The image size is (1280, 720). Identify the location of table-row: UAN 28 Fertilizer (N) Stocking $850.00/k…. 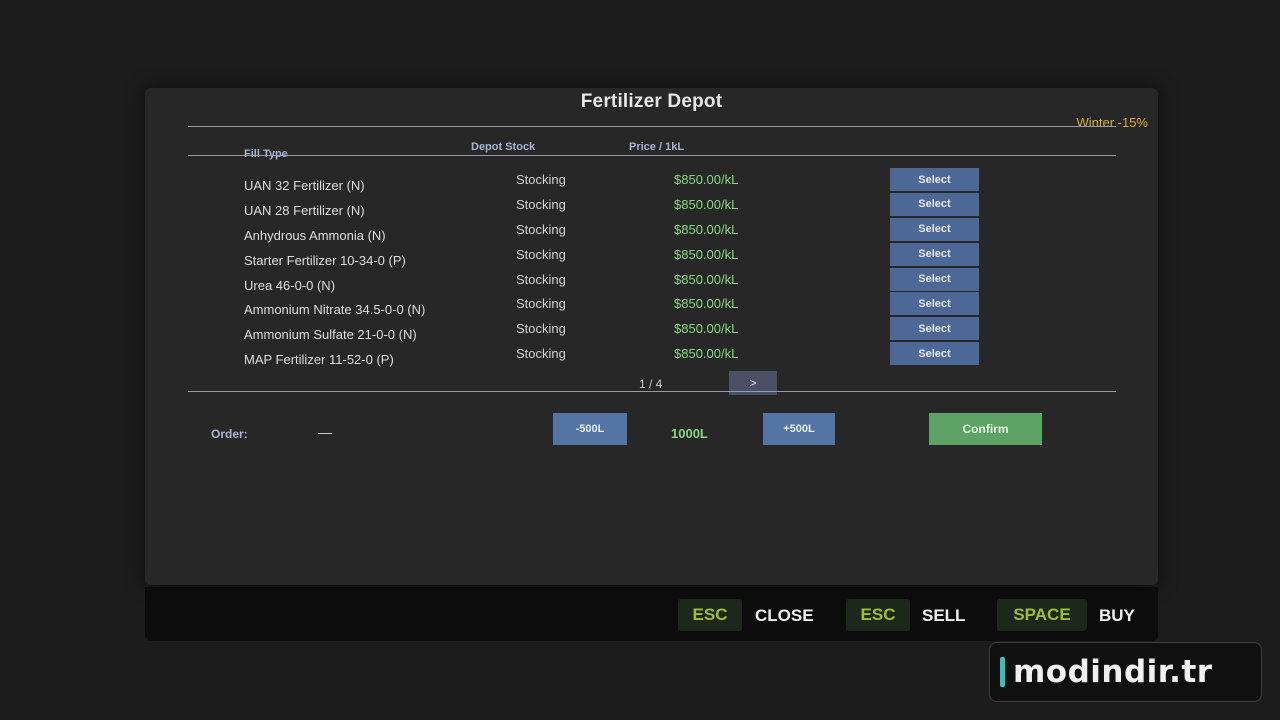
(651, 205).